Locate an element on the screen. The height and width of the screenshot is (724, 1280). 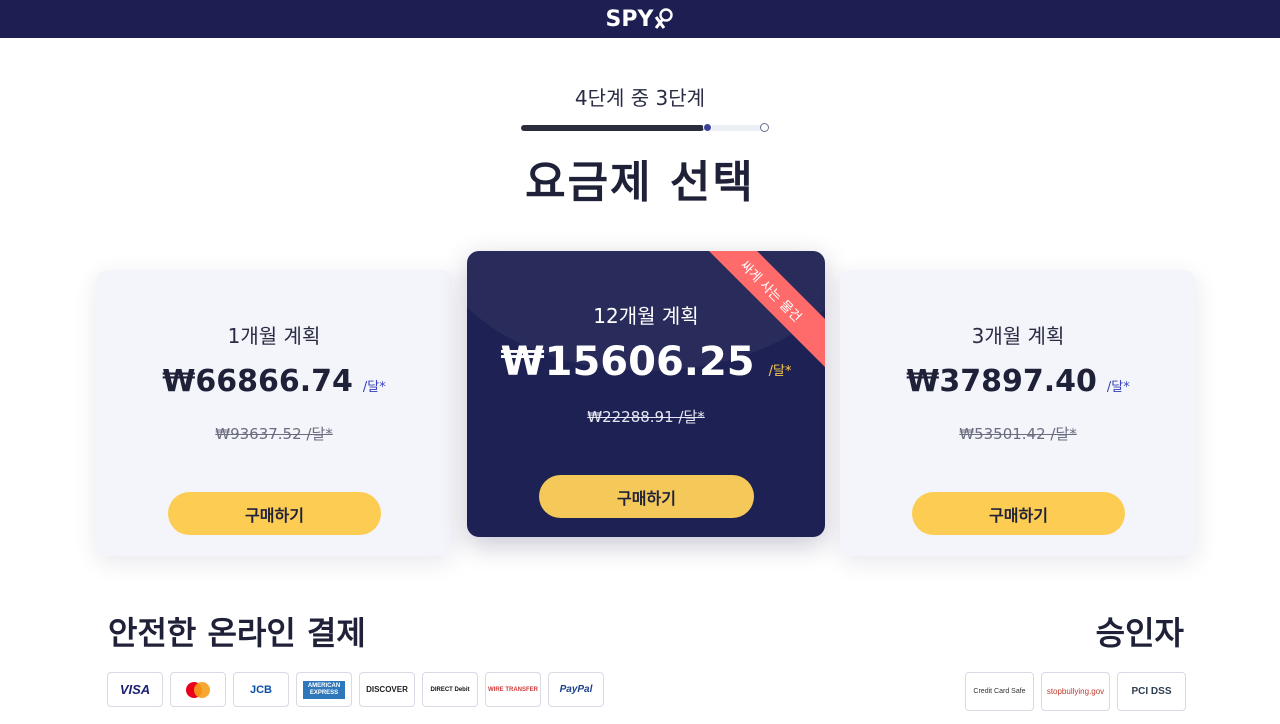
stopbullying-text: stopbullying.gov is located at coordinates (1075, 691).